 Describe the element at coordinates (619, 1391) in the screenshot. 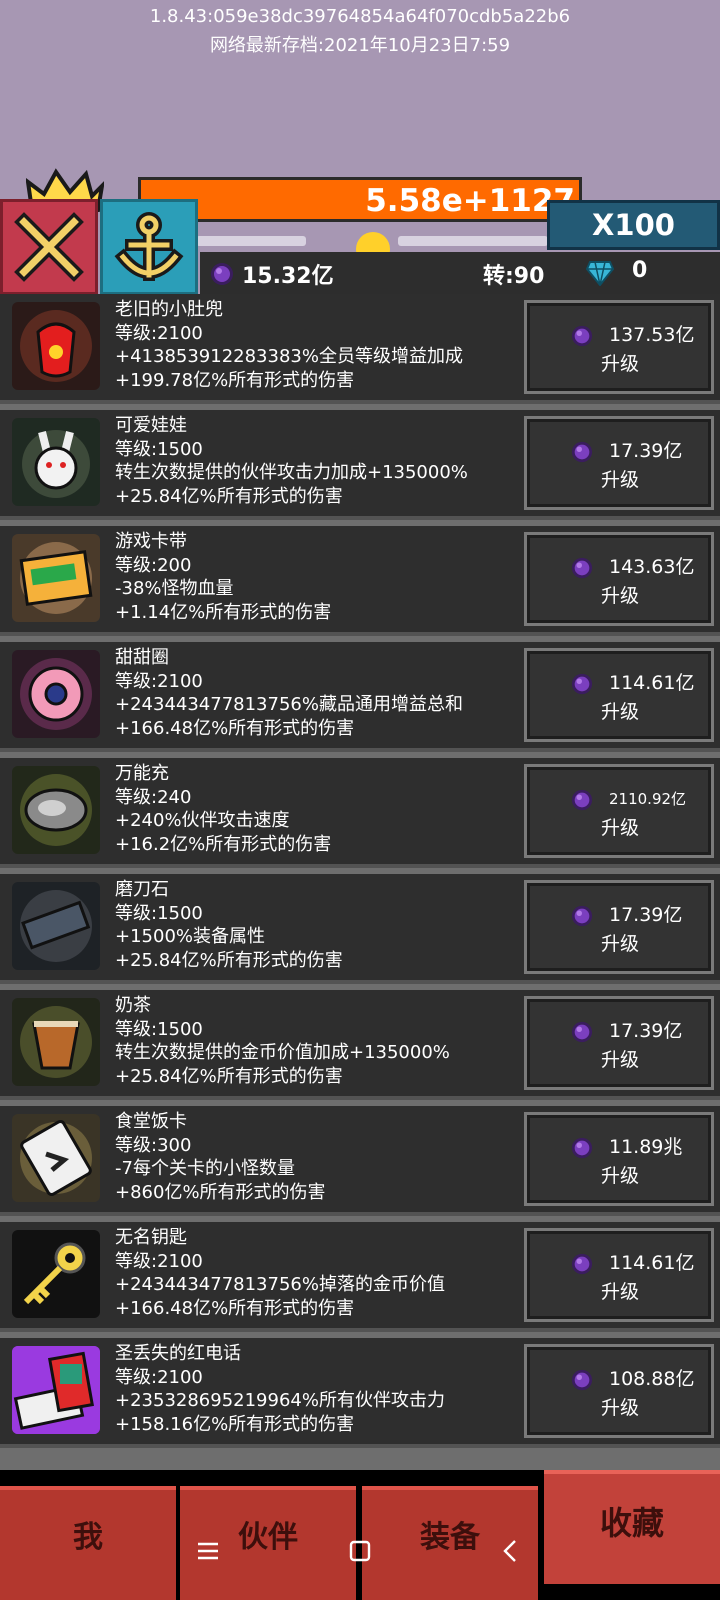

I see `upgrade-button: 108.88亿 升级` at that location.